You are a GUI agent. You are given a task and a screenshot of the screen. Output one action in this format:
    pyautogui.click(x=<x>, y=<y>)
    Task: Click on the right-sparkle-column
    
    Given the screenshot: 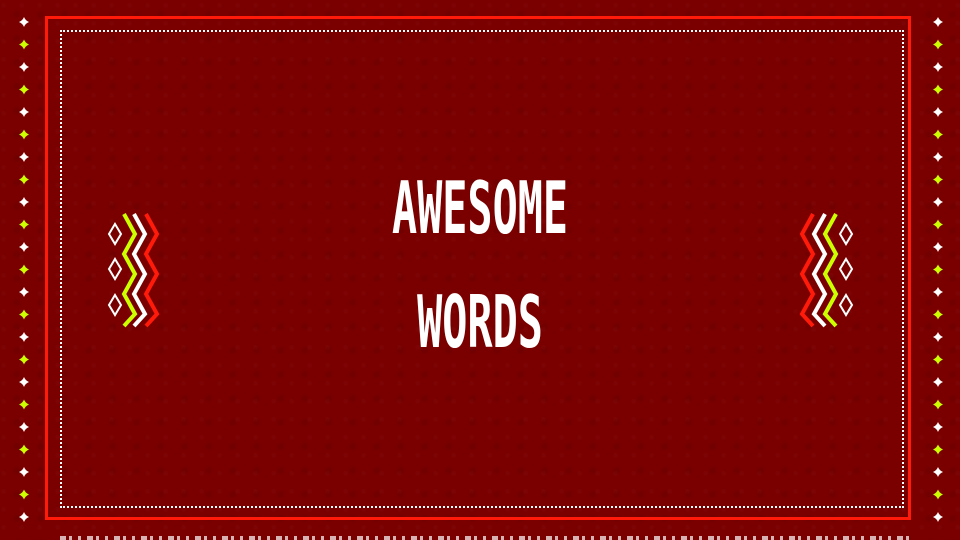 What is the action you would take?
    pyautogui.click(x=938, y=269)
    